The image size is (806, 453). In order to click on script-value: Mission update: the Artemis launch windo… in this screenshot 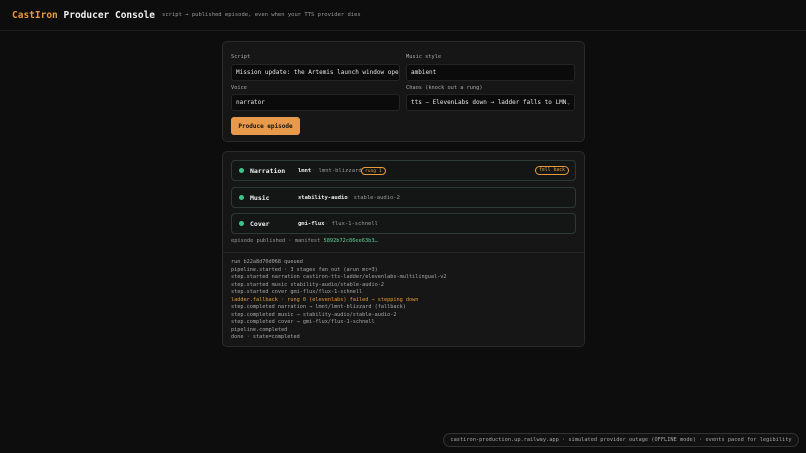, I will do `click(317, 72)`.